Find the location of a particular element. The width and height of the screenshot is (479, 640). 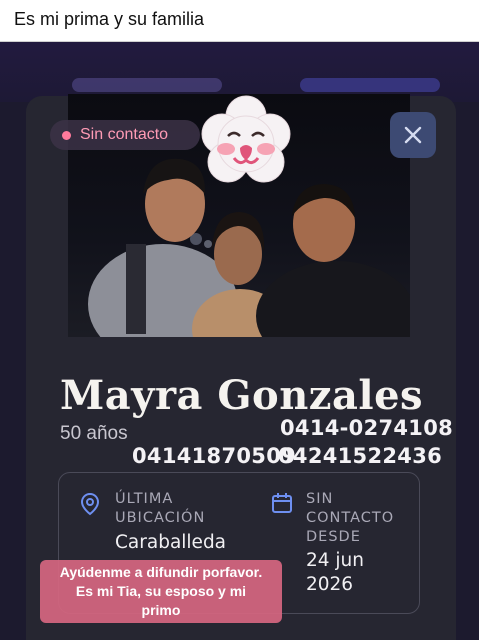

no-contact-date-day: 24 jun is located at coordinates (335, 560).